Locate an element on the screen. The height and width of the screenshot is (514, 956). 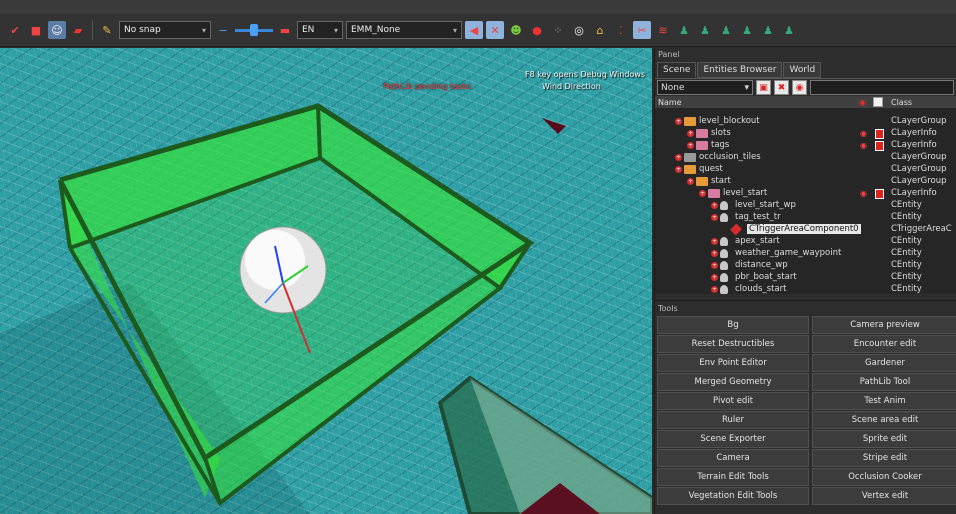
tree-row: + occlusion_tiles CLayerGroup is located at coordinates (805, 158).